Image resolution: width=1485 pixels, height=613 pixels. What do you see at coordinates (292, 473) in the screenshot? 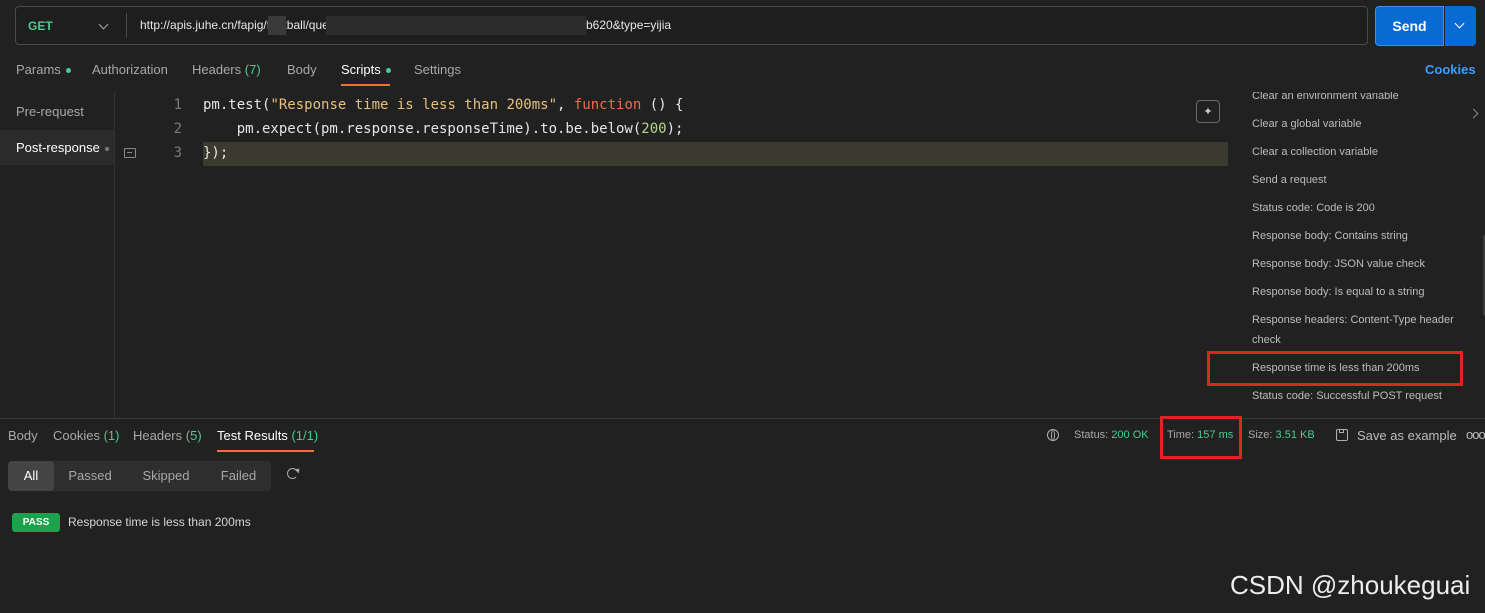
I see `refresh-icon` at bounding box center [292, 473].